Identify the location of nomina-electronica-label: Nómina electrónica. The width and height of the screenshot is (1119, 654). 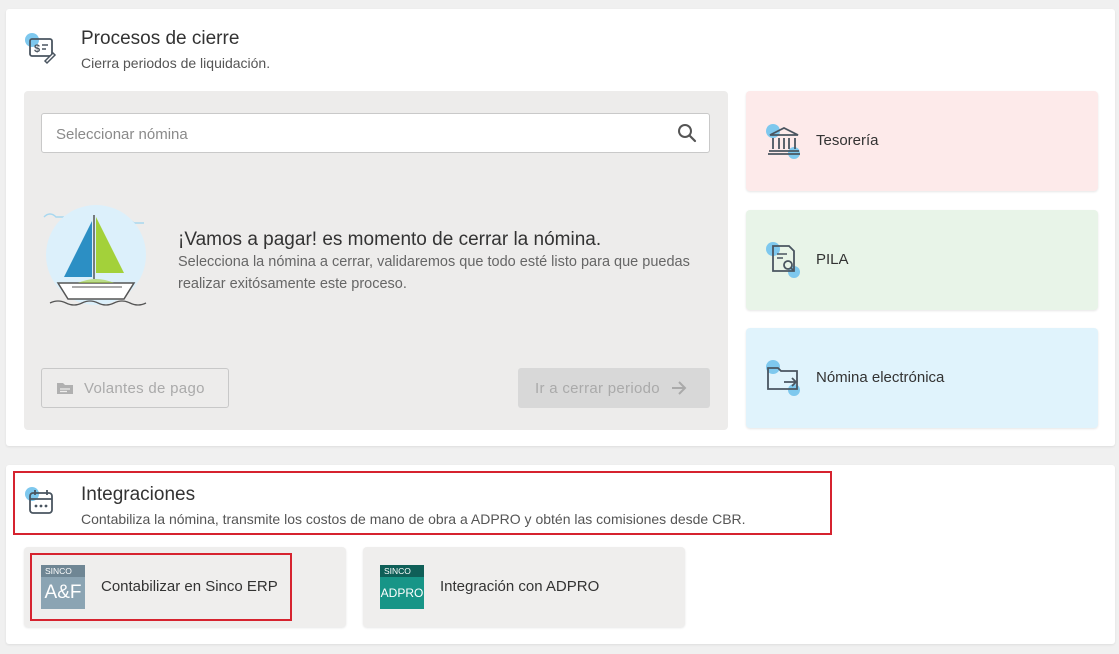
(880, 377).